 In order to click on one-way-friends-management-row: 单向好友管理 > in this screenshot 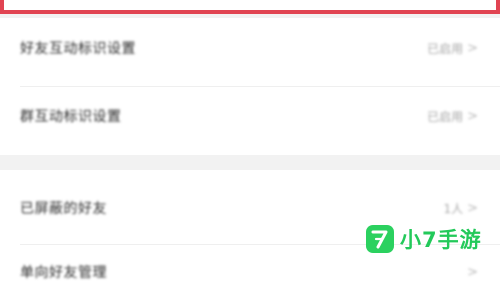, I will do `click(250, 266)`.